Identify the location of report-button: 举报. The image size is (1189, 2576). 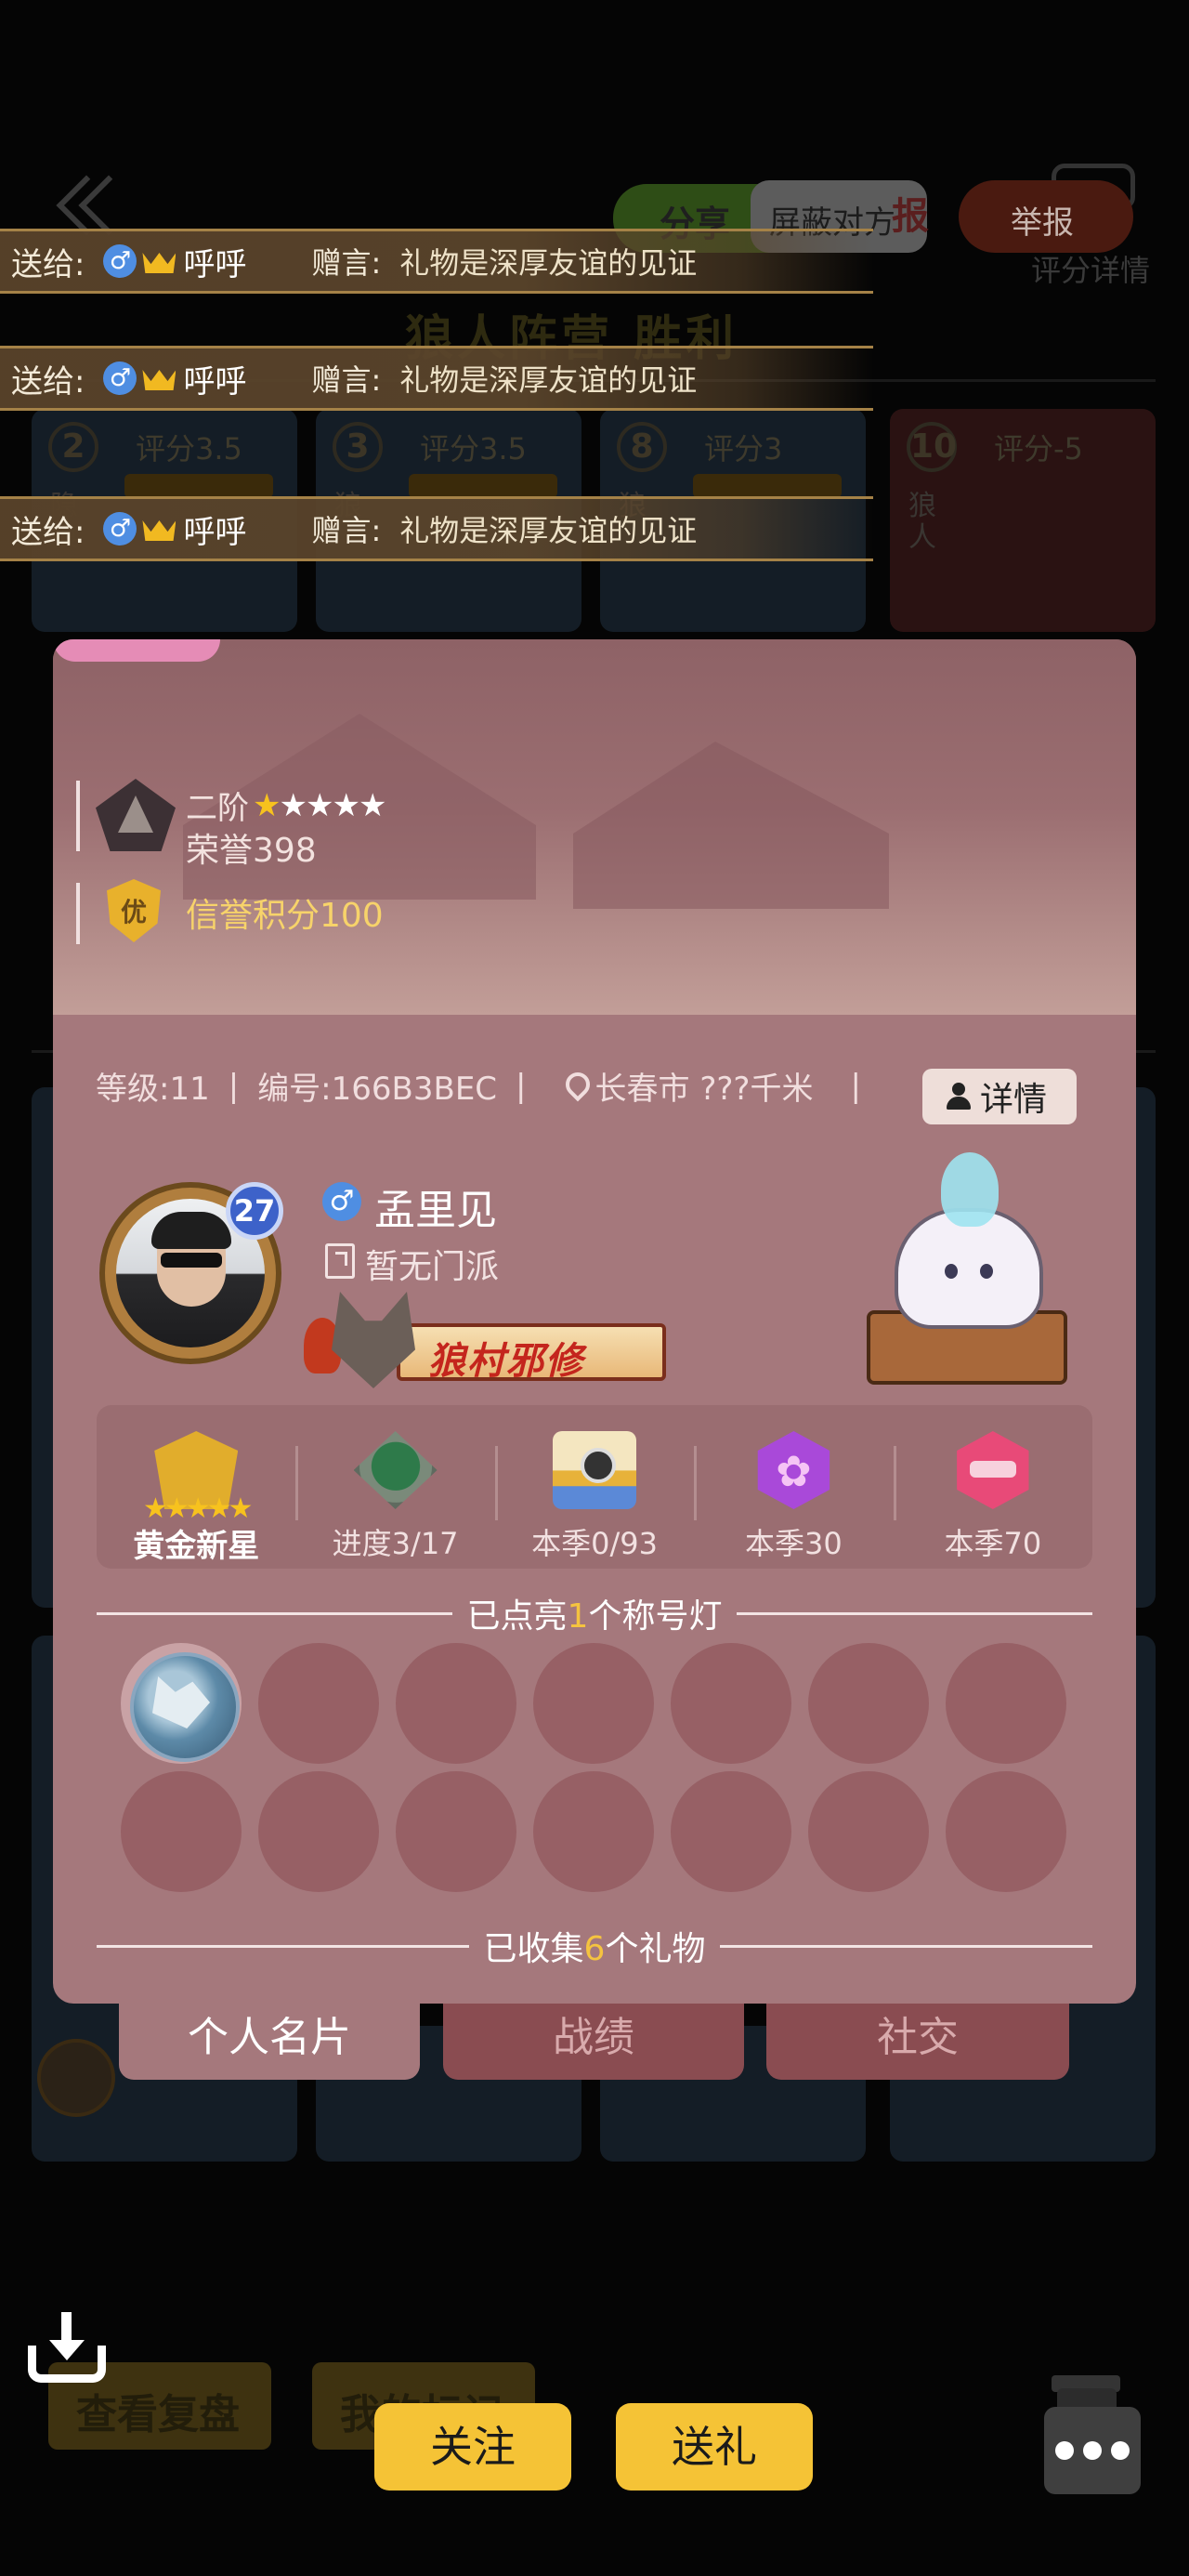
(1046, 216).